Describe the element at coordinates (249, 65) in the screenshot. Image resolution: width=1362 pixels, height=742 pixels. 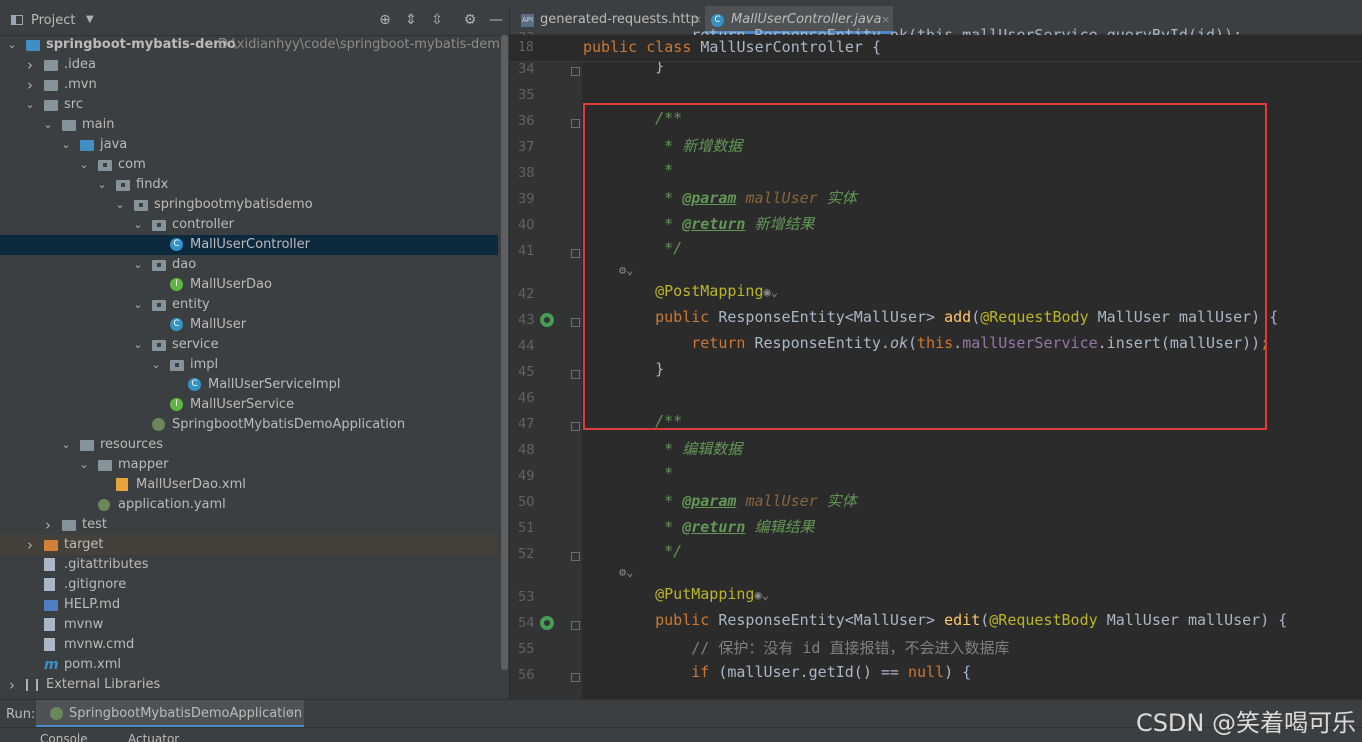
I see `tree-item: › .idea` at that location.